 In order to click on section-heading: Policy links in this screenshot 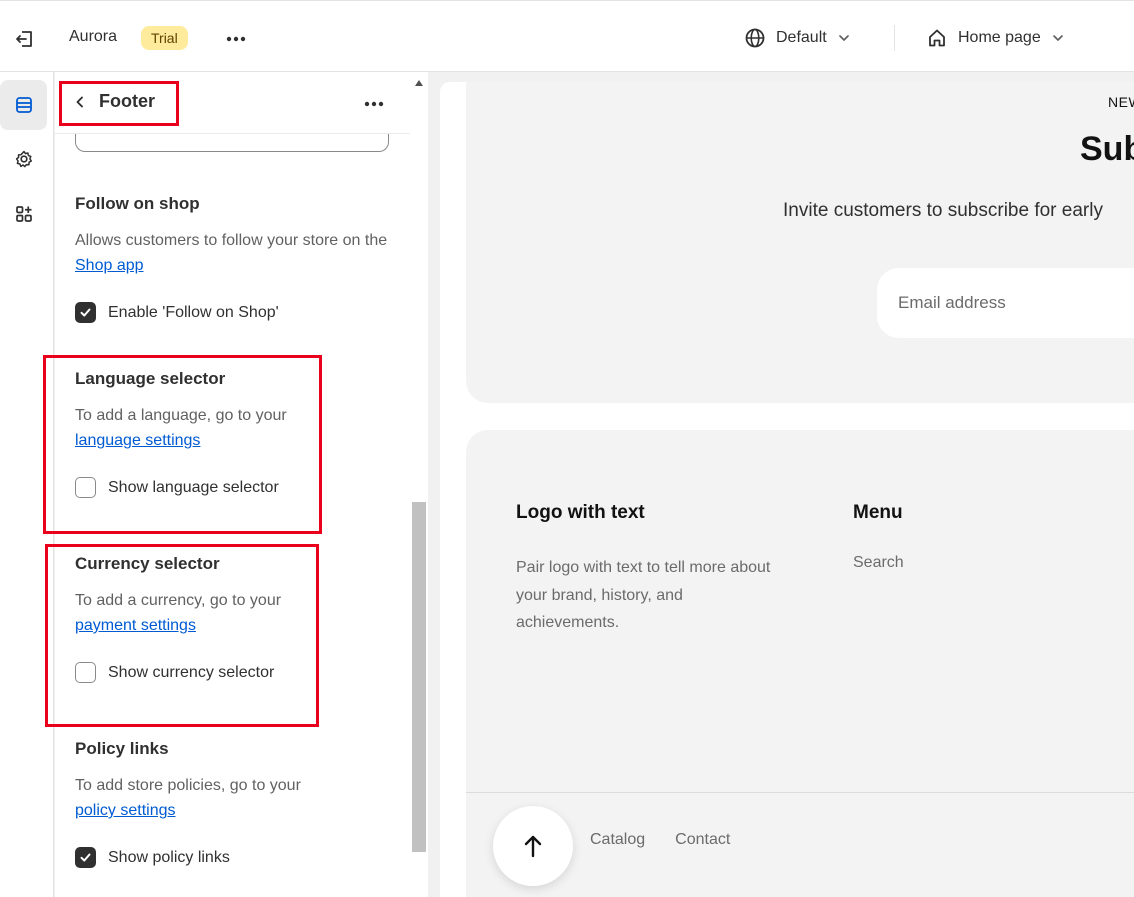, I will do `click(122, 748)`.